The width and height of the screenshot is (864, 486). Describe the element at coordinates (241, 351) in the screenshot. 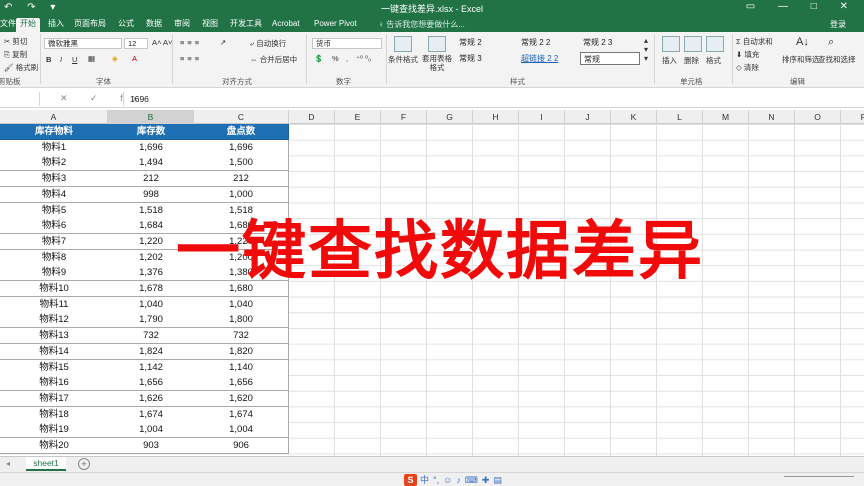

I see `count-cell: 1,820` at that location.